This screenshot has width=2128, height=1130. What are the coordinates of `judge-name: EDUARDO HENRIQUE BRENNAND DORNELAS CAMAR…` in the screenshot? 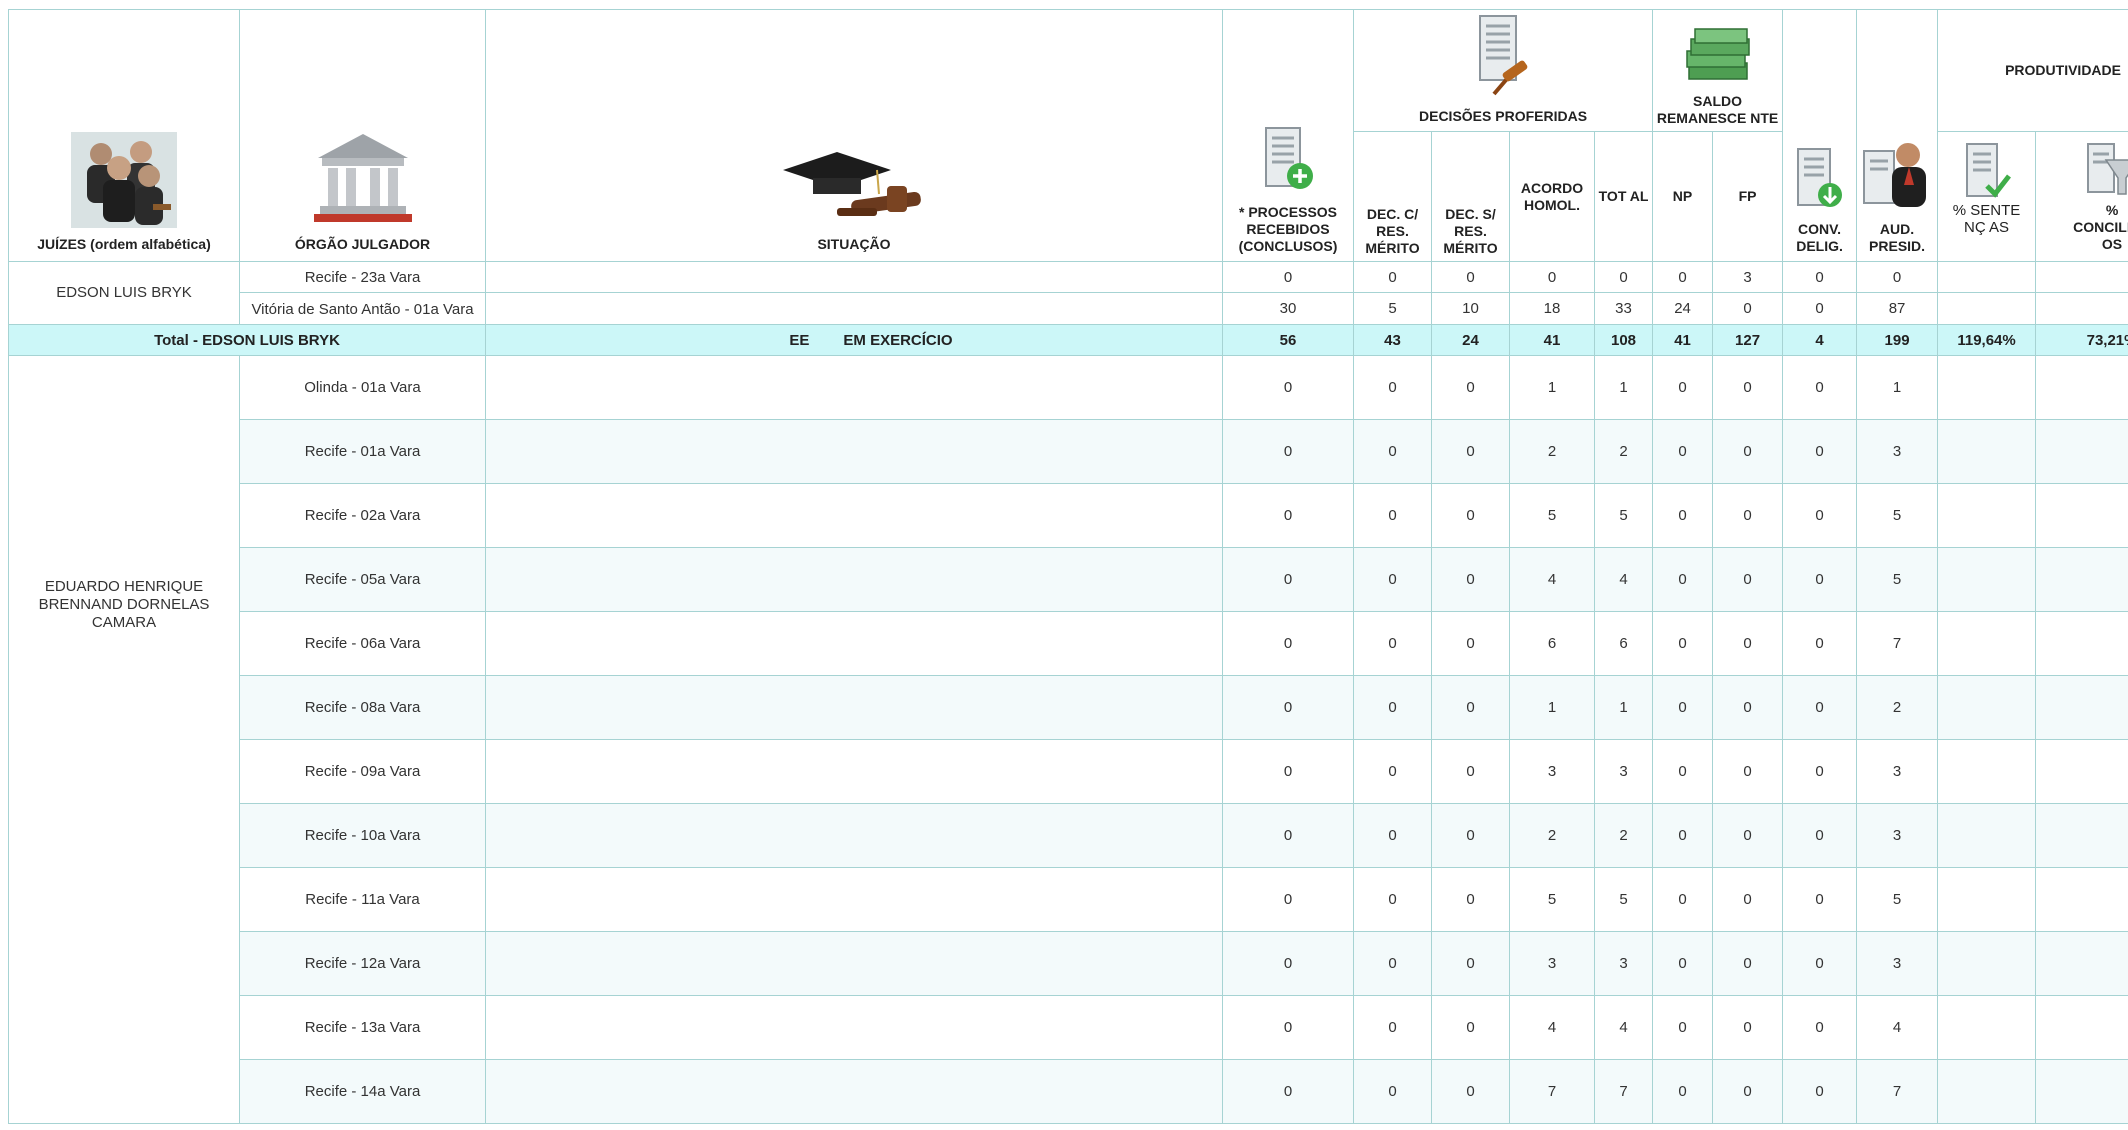 It's located at (124, 739).